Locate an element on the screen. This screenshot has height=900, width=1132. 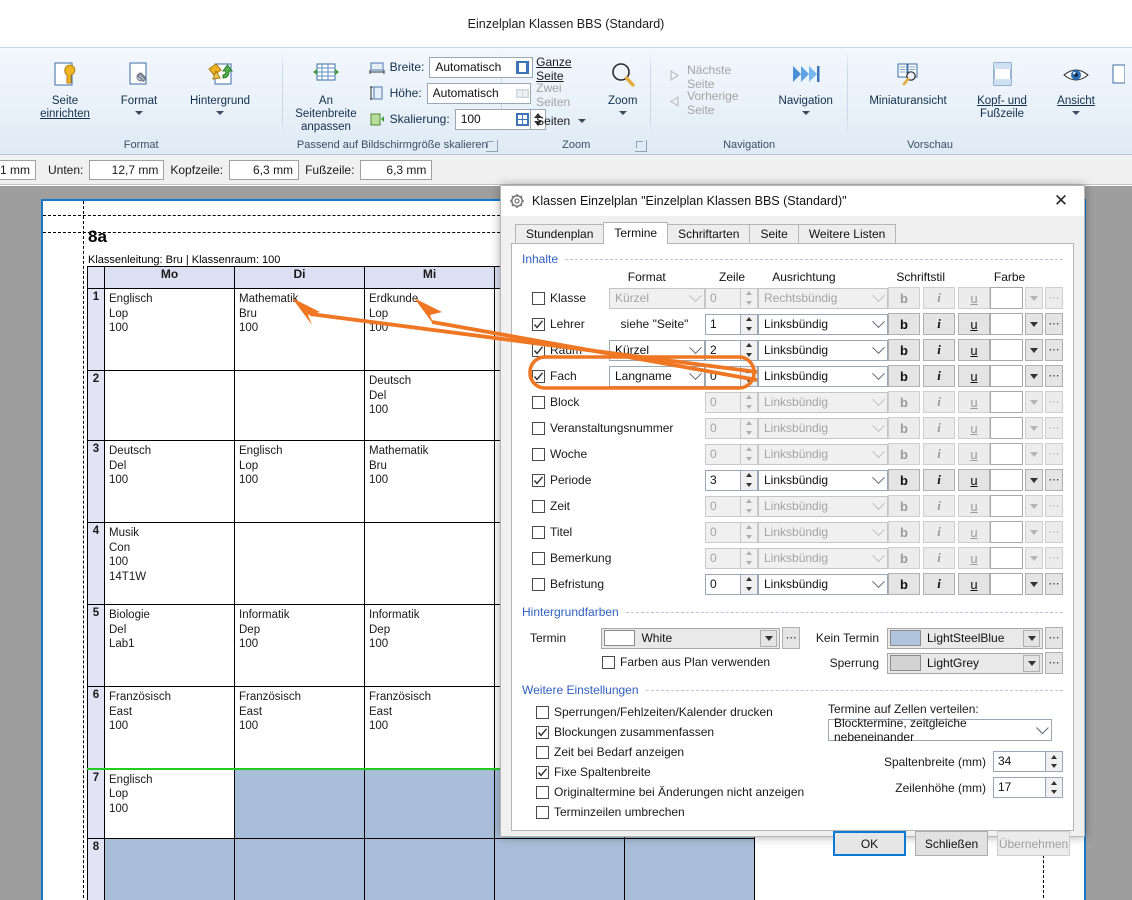
tab-weitere-listen: Weitere Listen is located at coordinates (847, 234).